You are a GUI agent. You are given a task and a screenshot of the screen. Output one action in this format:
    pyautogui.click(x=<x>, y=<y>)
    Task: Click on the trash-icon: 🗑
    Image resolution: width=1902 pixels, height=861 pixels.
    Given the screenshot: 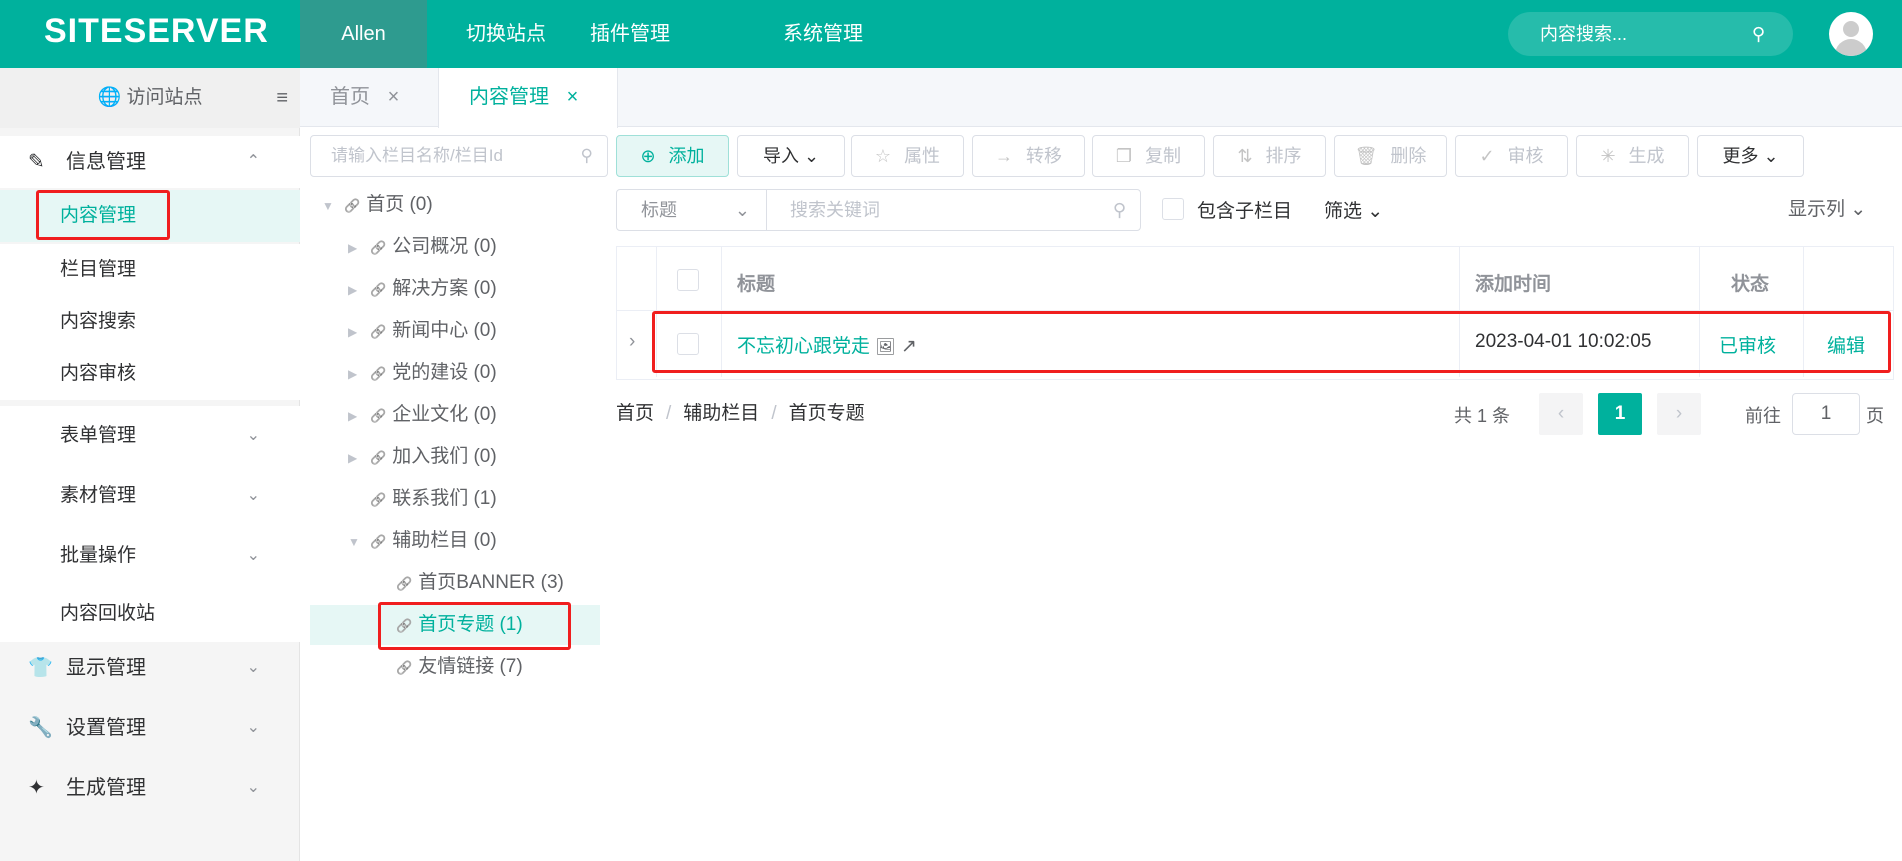 What is the action you would take?
    pyautogui.click(x=1368, y=156)
    